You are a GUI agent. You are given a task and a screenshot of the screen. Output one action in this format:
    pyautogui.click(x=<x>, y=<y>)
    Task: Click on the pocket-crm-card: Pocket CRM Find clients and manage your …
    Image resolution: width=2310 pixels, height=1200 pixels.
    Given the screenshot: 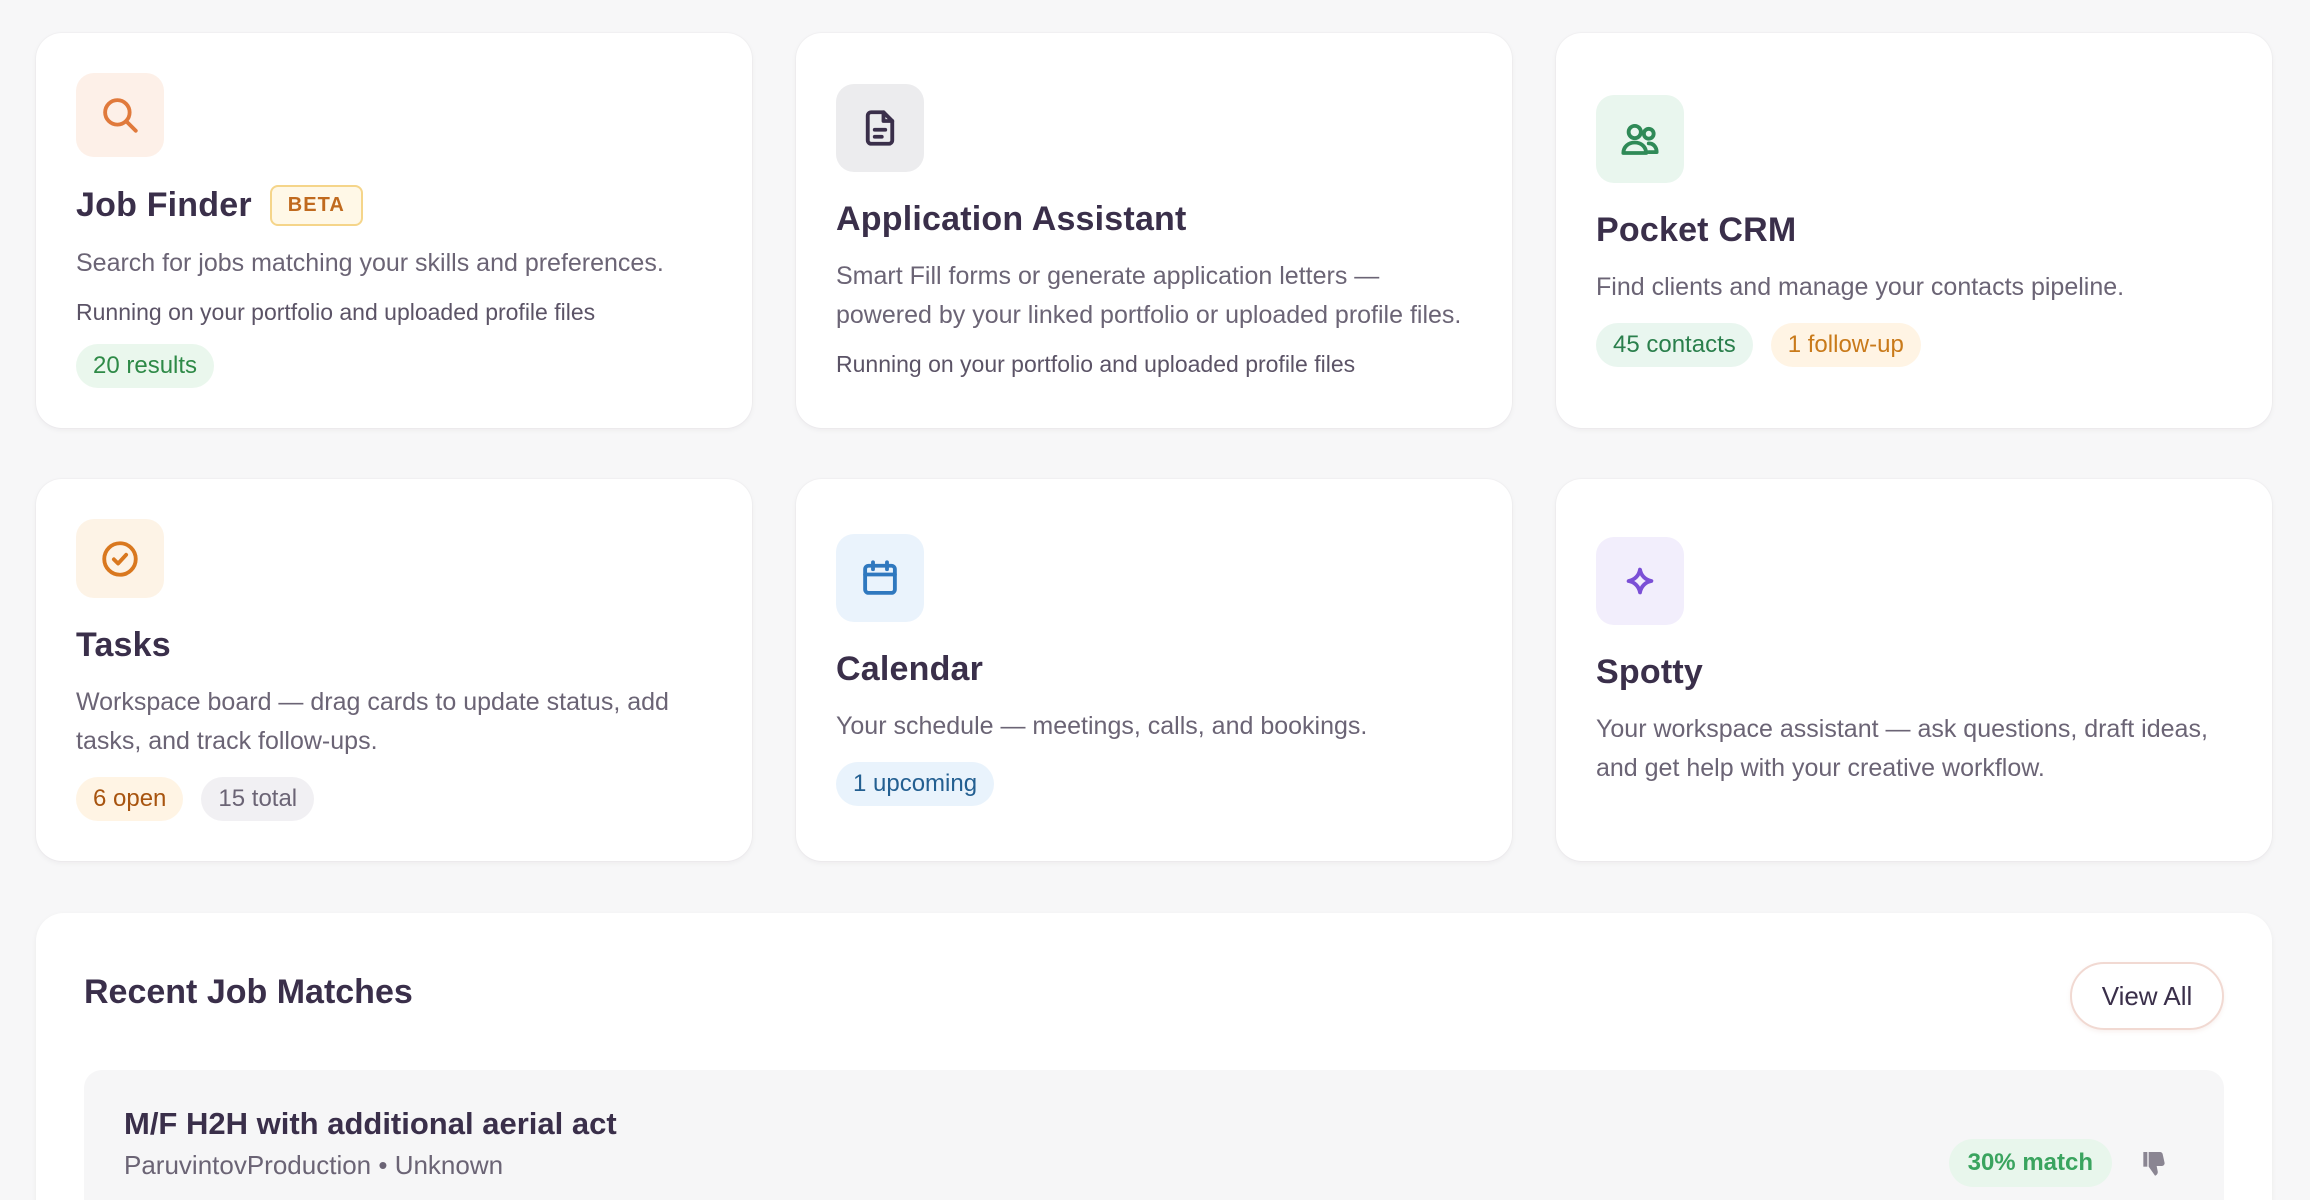 What is the action you would take?
    pyautogui.click(x=1914, y=230)
    